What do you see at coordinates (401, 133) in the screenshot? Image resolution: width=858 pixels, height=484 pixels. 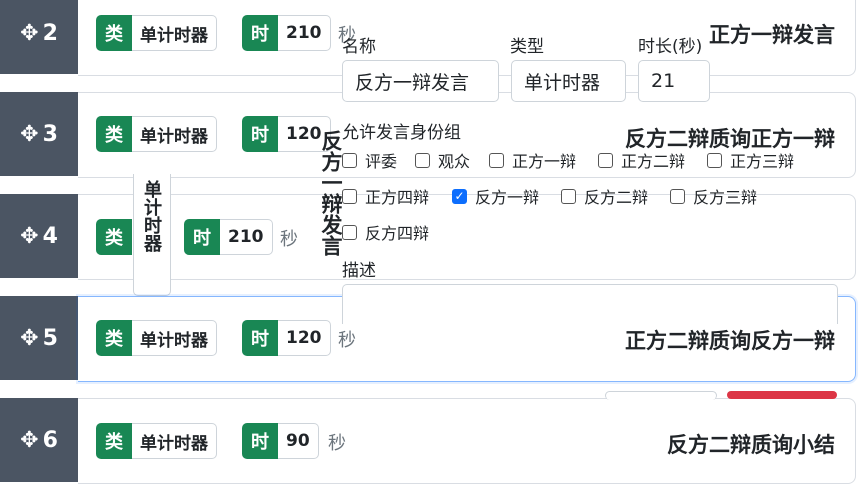 I see `roles-label: 允许发言身份组` at bounding box center [401, 133].